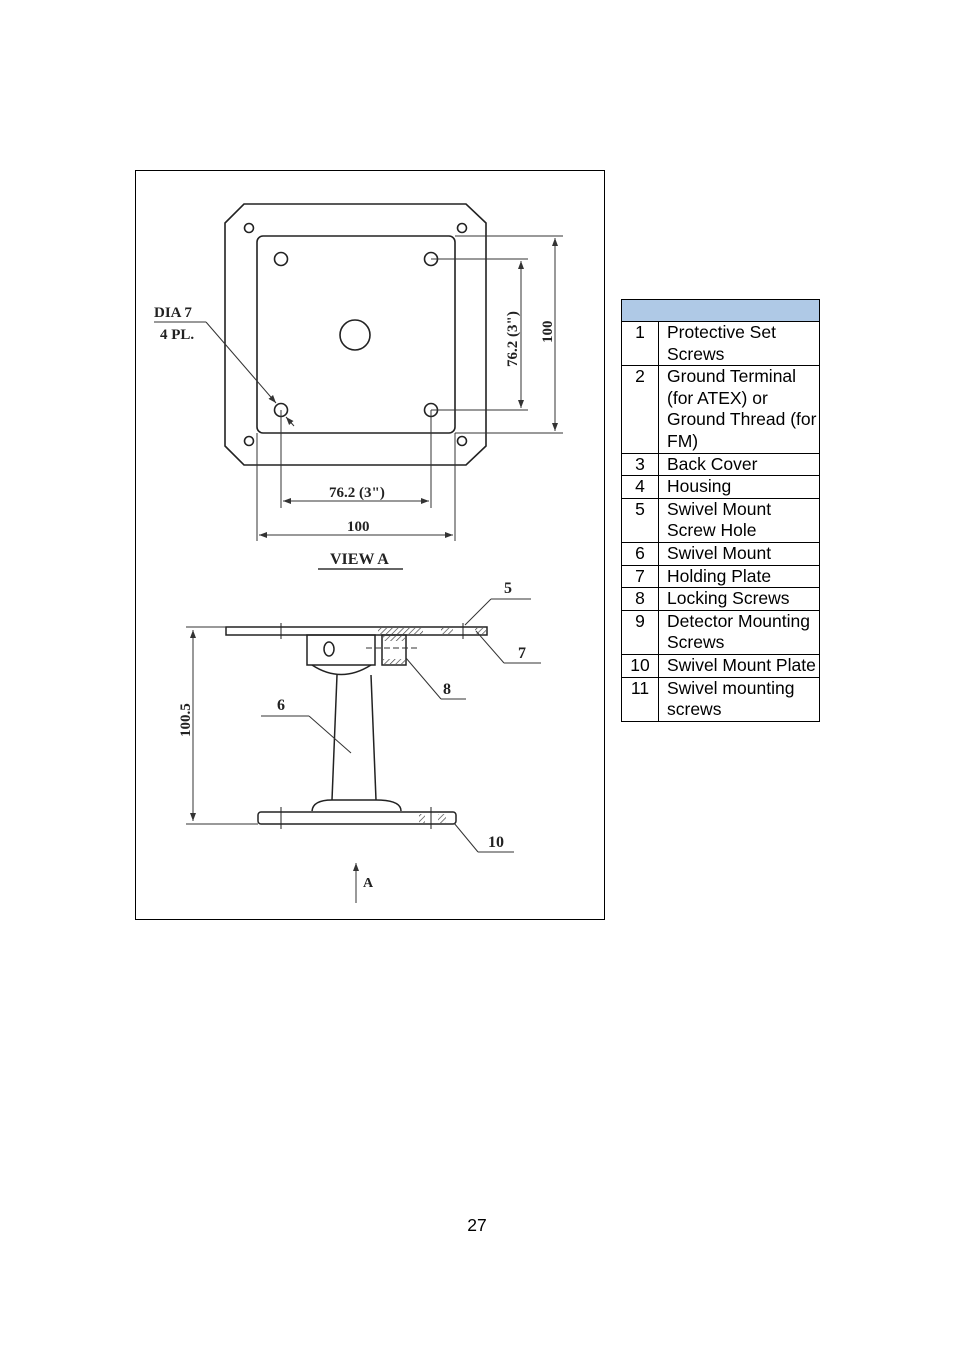 This screenshot has width=954, height=1351. What do you see at coordinates (357, 818) in the screenshot?
I see `base-plate` at bounding box center [357, 818].